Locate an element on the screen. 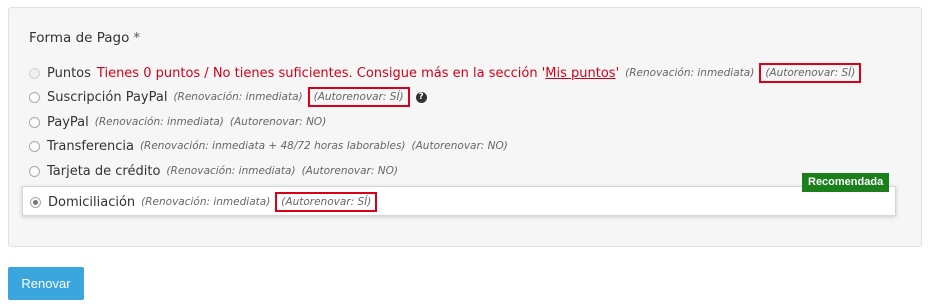 The width and height of the screenshot is (933, 308). option-tarjeta-credito-autorenew: (Autorenovar: NO) is located at coordinates (349, 171).